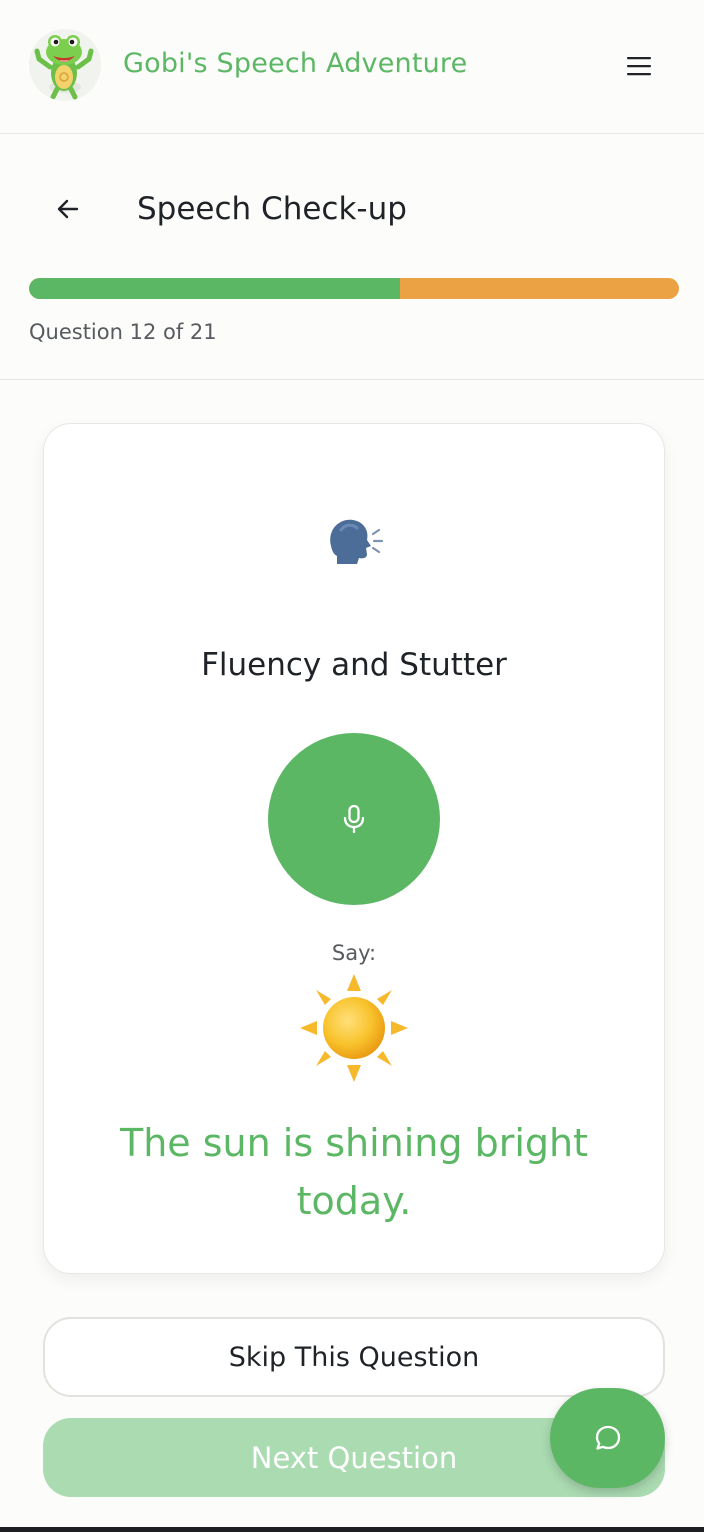  What do you see at coordinates (215, 288) in the screenshot?
I see `progress-bar-fill` at bounding box center [215, 288].